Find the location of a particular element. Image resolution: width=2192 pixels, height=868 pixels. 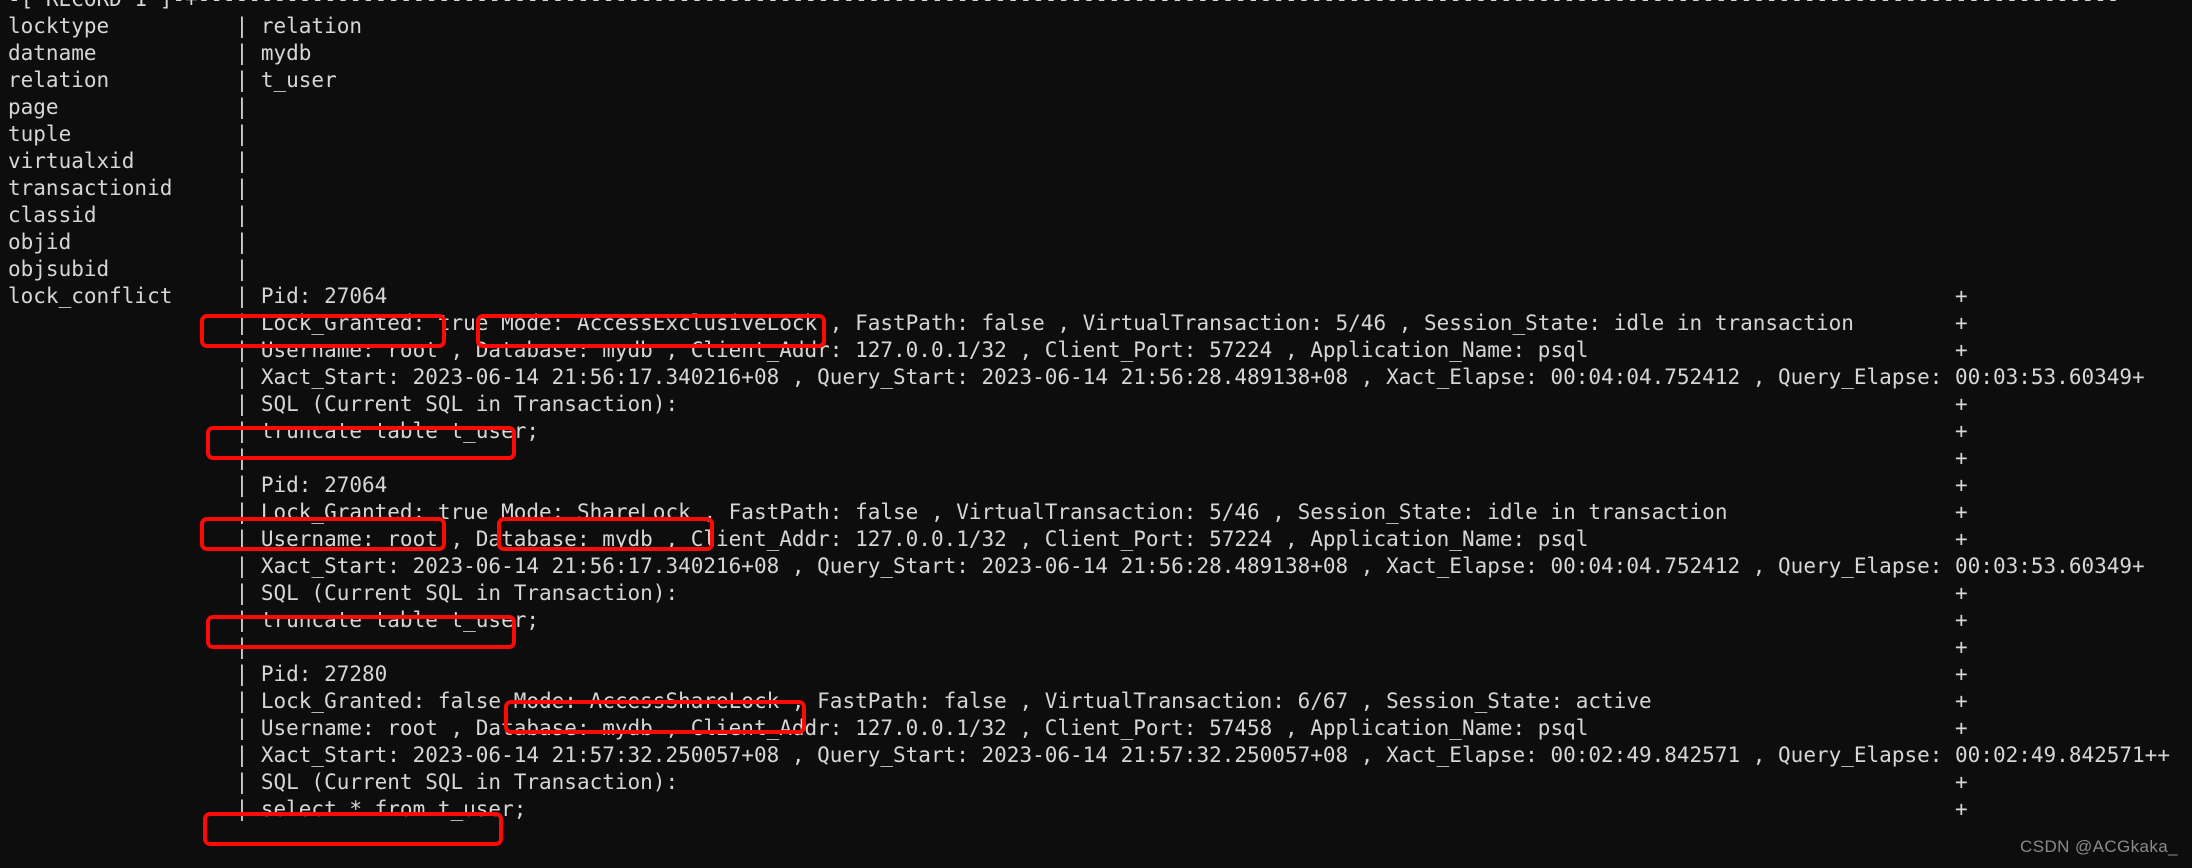

block-1-pid: | Pid: 27064 + is located at coordinates (988, 485).